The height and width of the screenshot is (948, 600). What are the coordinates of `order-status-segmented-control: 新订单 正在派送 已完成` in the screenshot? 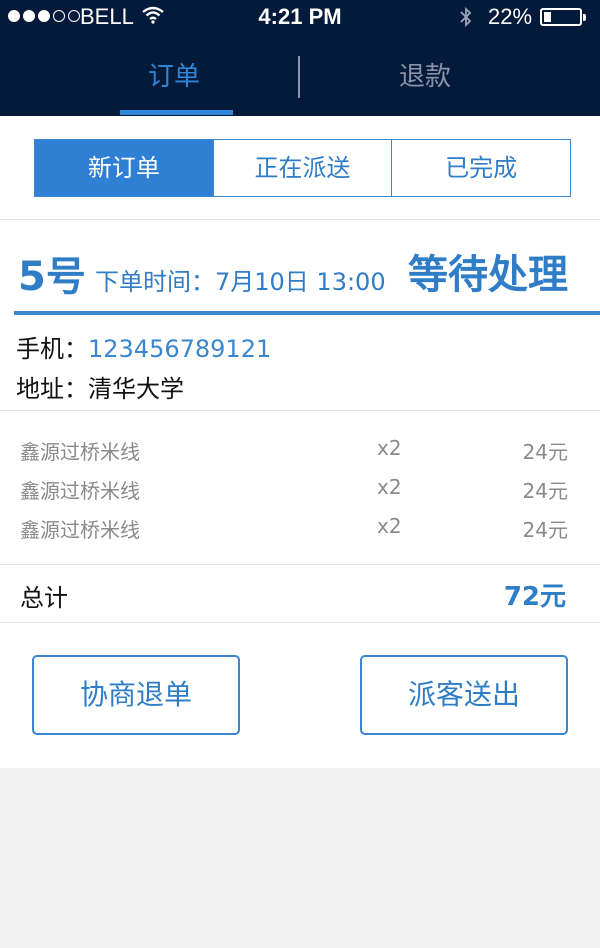 It's located at (302, 168).